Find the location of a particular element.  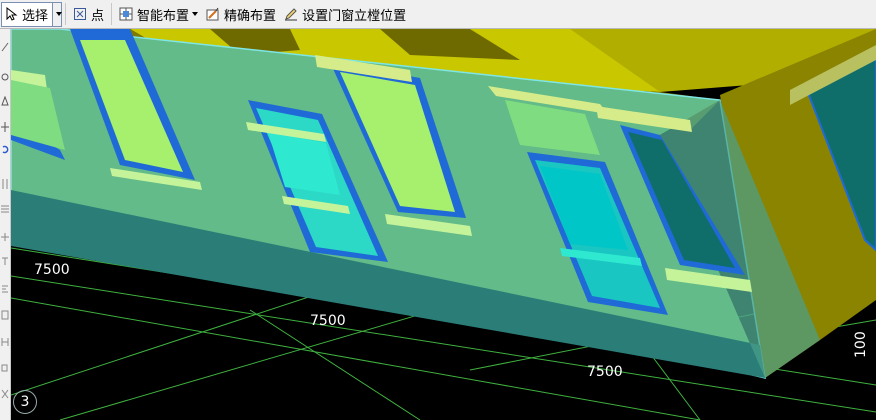

copy-icon is located at coordinates (5, 365).